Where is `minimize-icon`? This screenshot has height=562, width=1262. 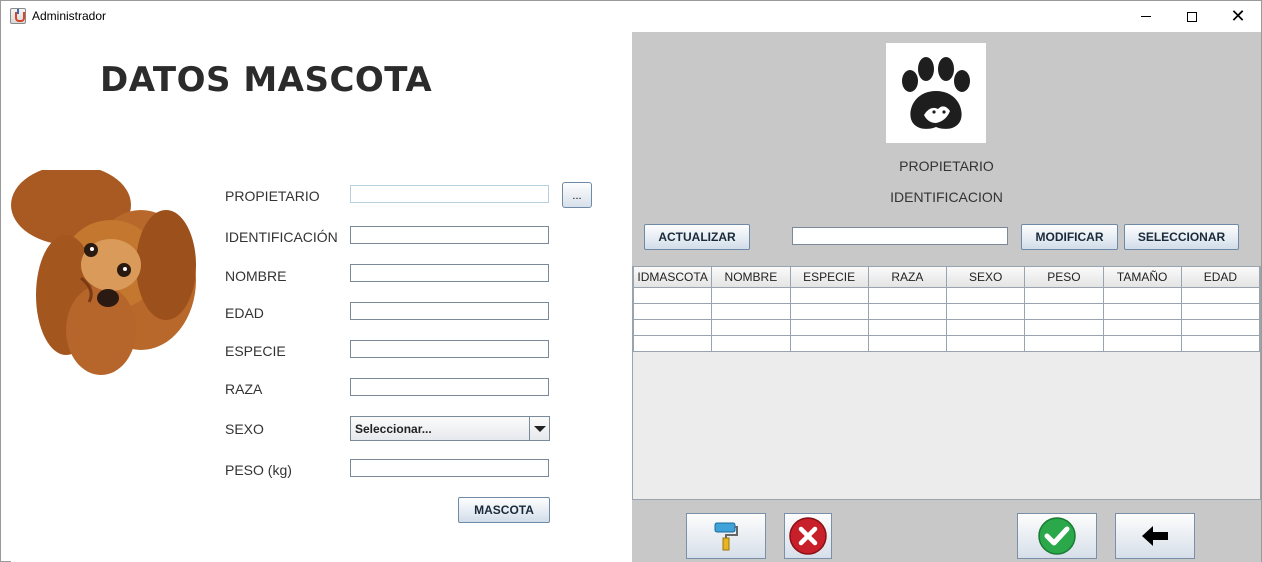
minimize-icon is located at coordinates (1146, 16).